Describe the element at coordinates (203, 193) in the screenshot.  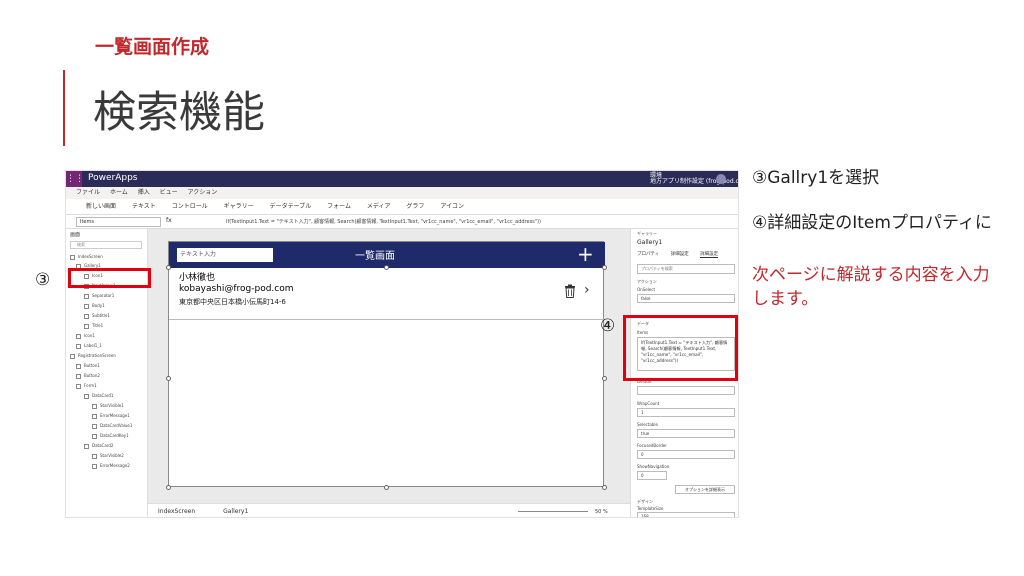
I see `menu-action: アクション` at that location.